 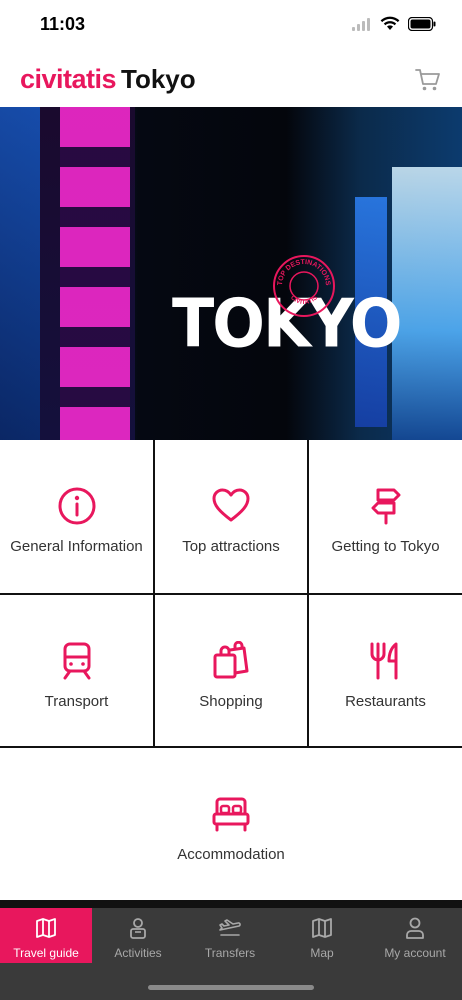 I want to click on tab-label: Map, so click(x=322, y=953).